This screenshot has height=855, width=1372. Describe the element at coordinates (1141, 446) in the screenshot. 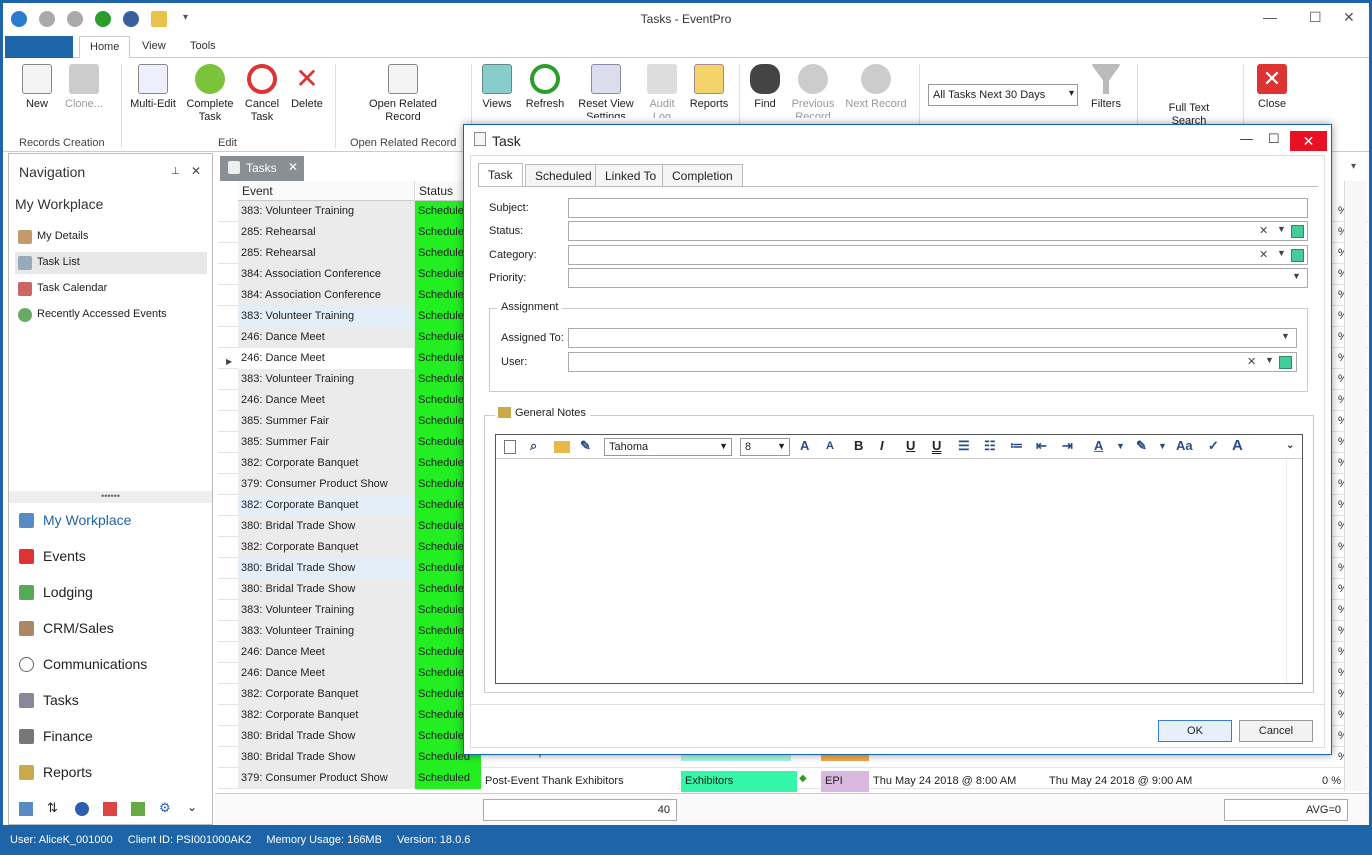

I see `highlight-icon: ✎` at that location.